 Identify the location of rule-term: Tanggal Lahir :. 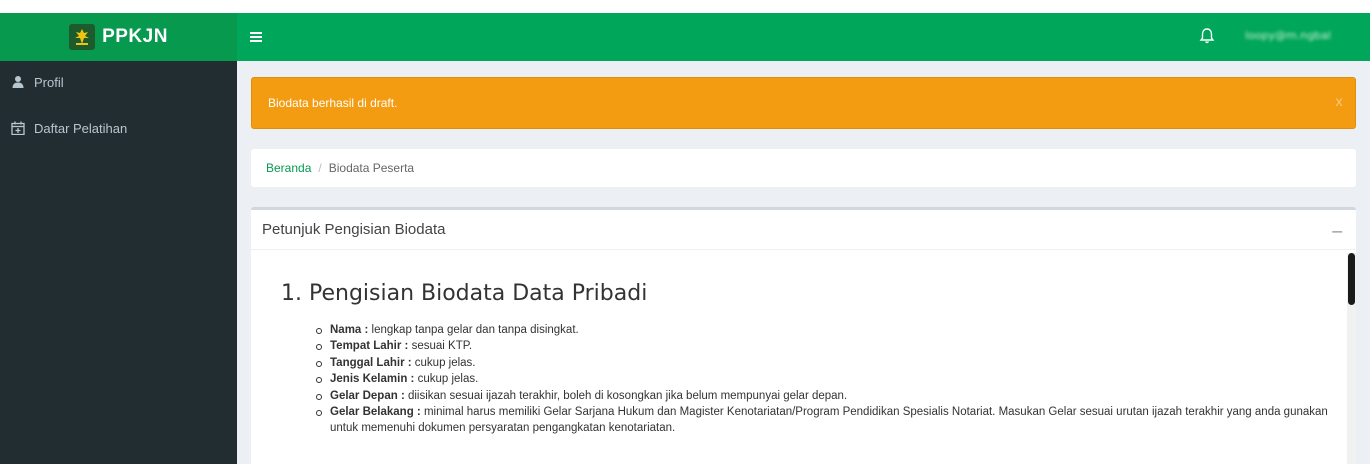
(371, 362).